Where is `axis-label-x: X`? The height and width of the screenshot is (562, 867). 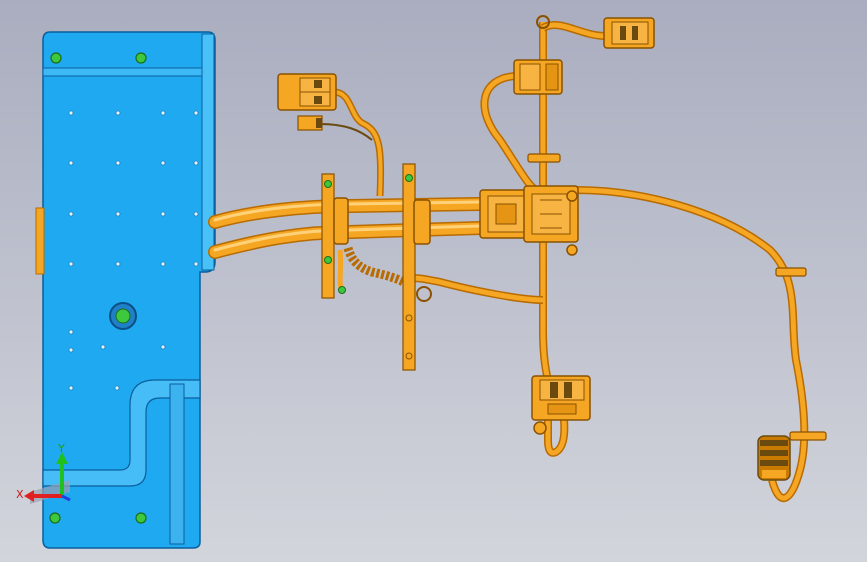
axis-label-x: X is located at coordinates (20, 494).